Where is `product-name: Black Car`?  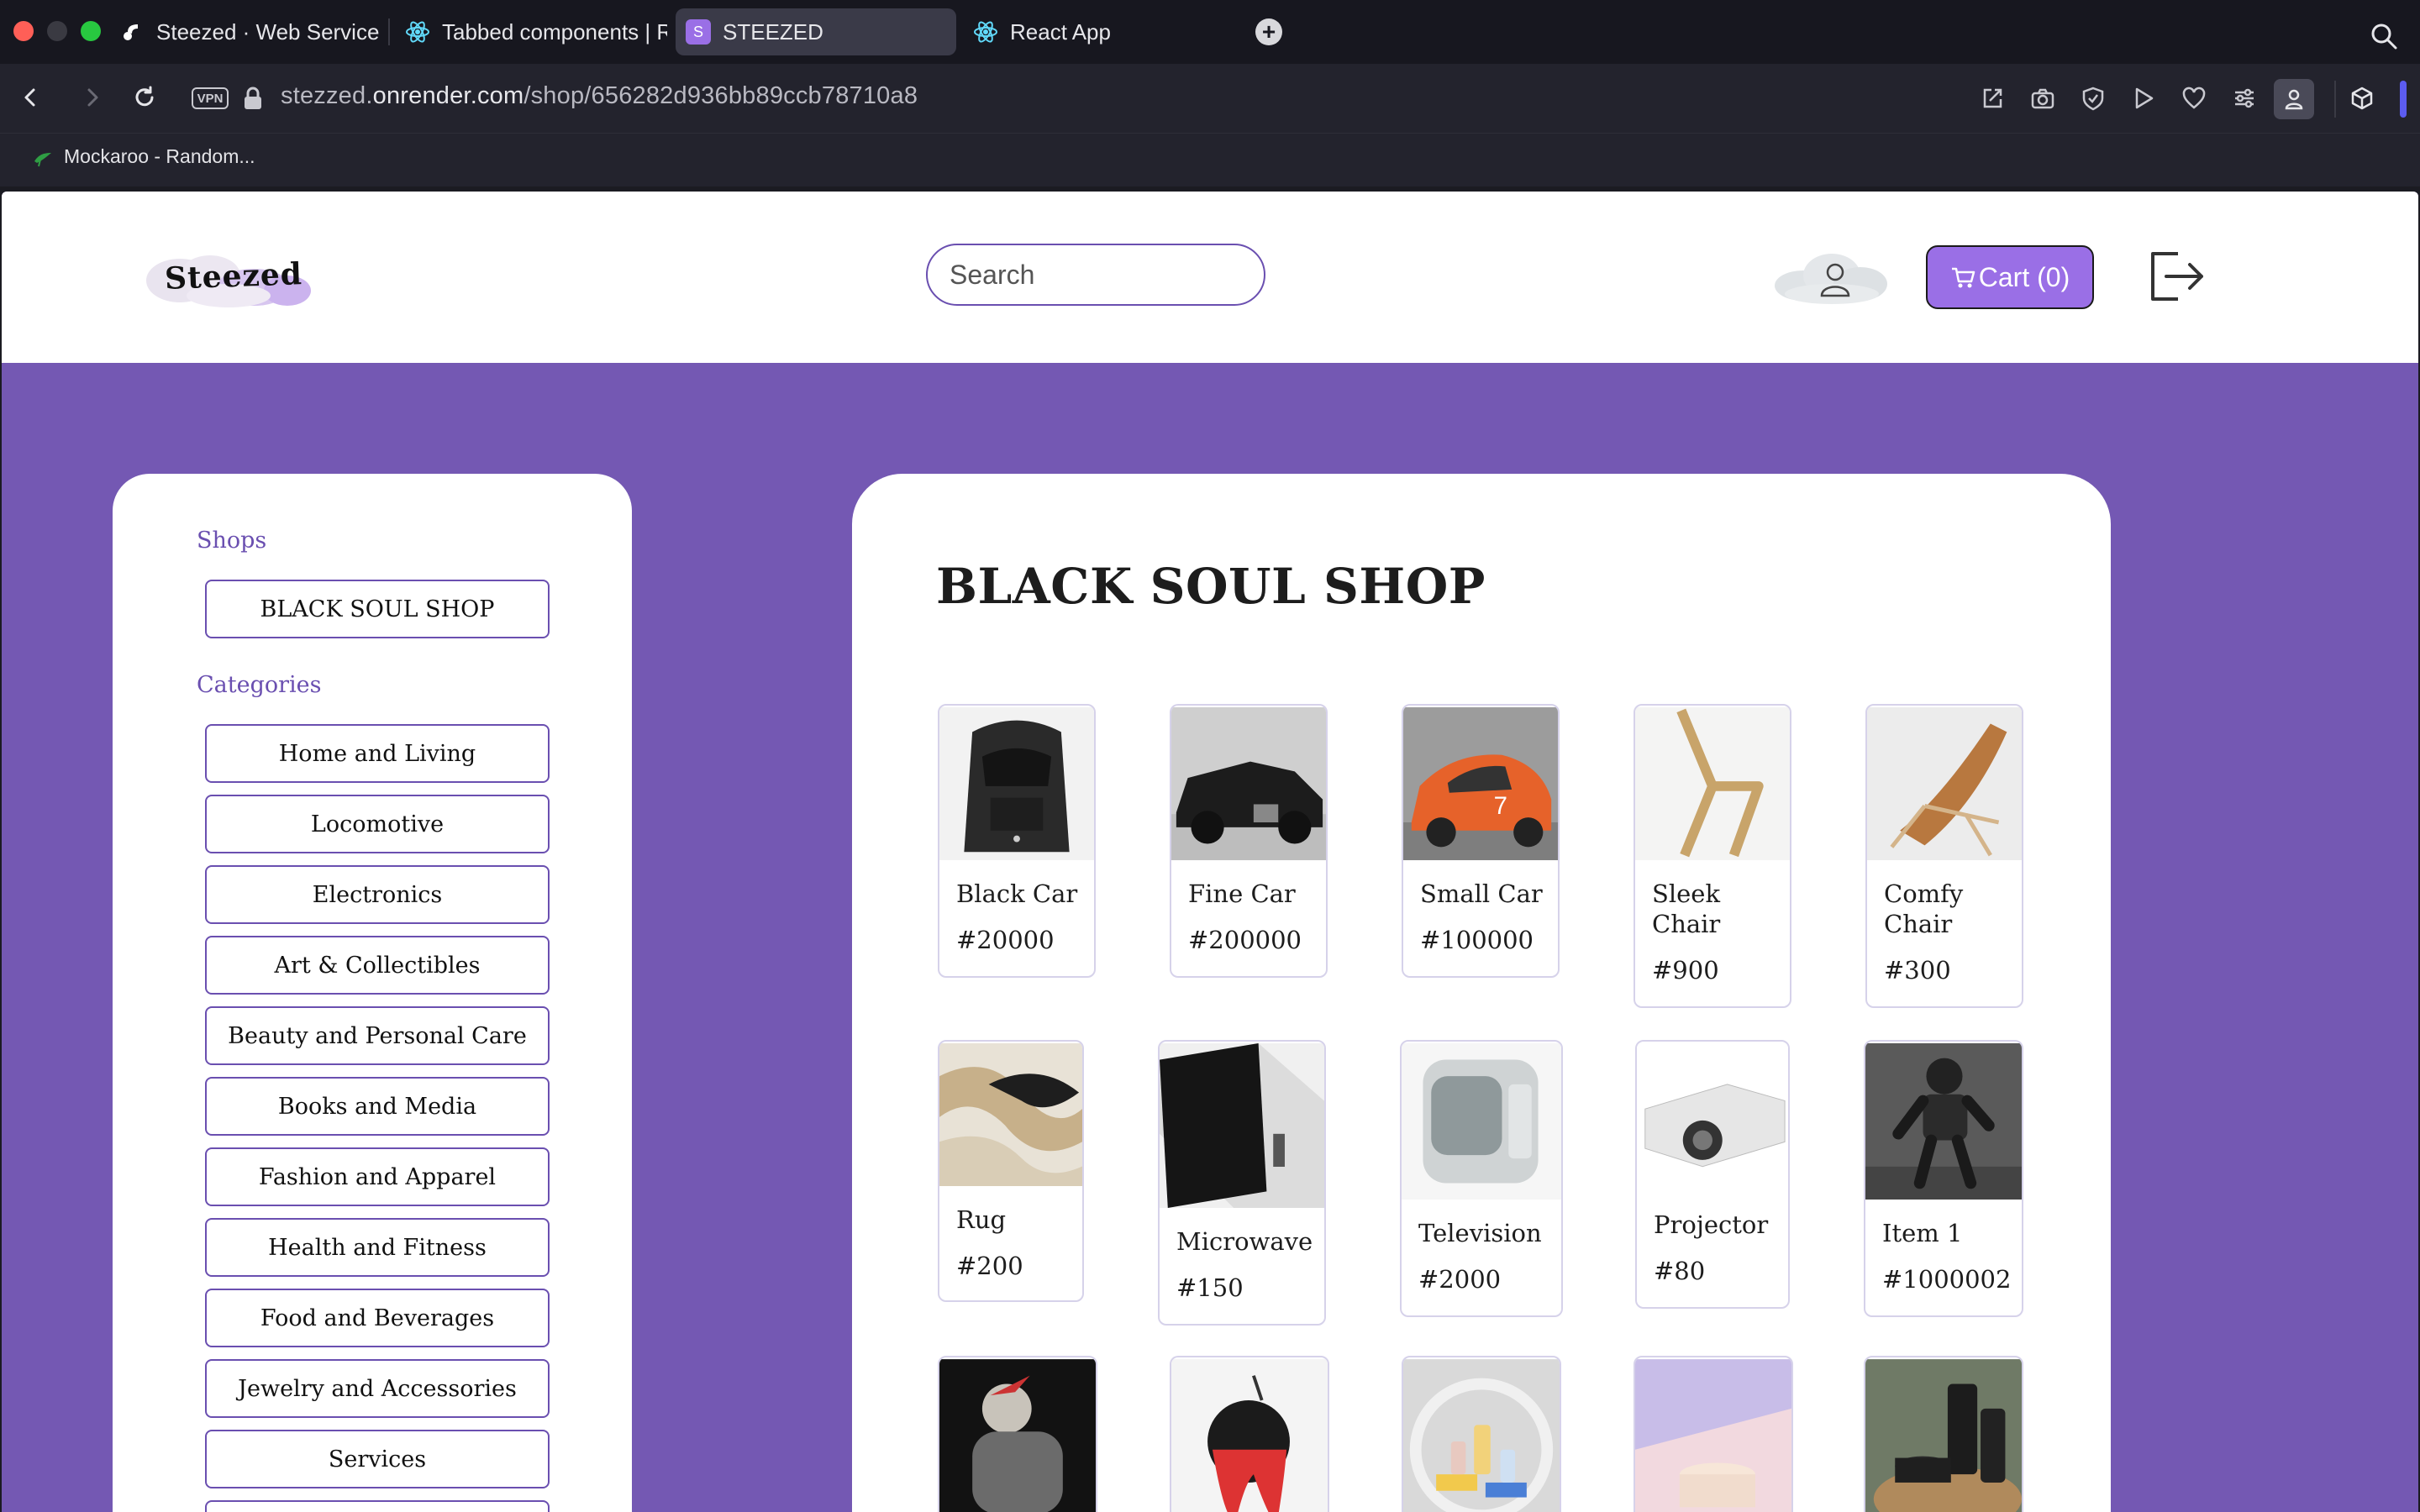
product-name: Black Car is located at coordinates (1017, 893).